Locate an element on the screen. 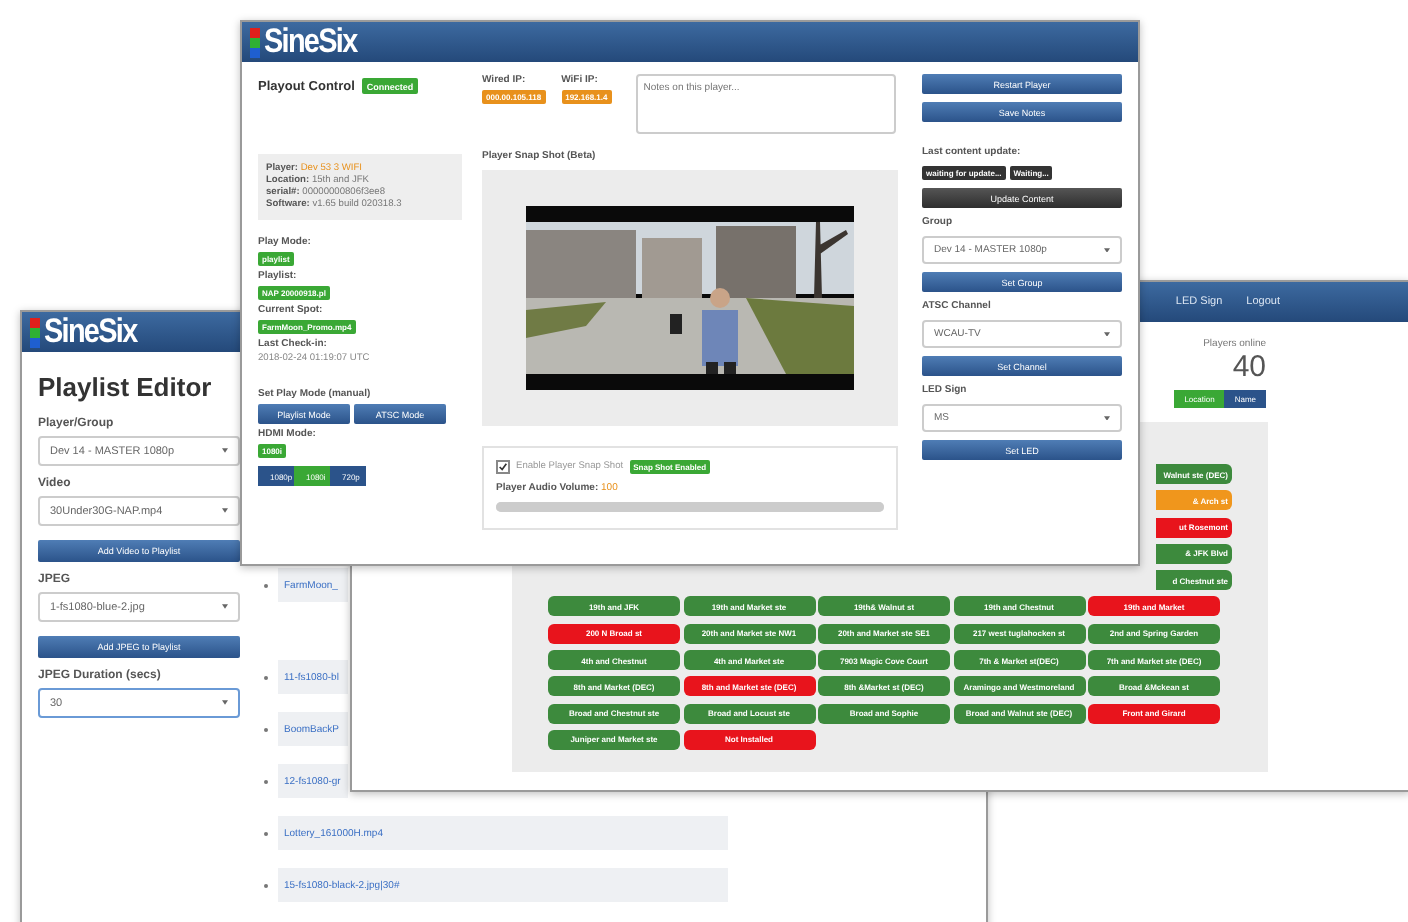 The height and width of the screenshot is (922, 1408). volume-slider is located at coordinates (690, 507).